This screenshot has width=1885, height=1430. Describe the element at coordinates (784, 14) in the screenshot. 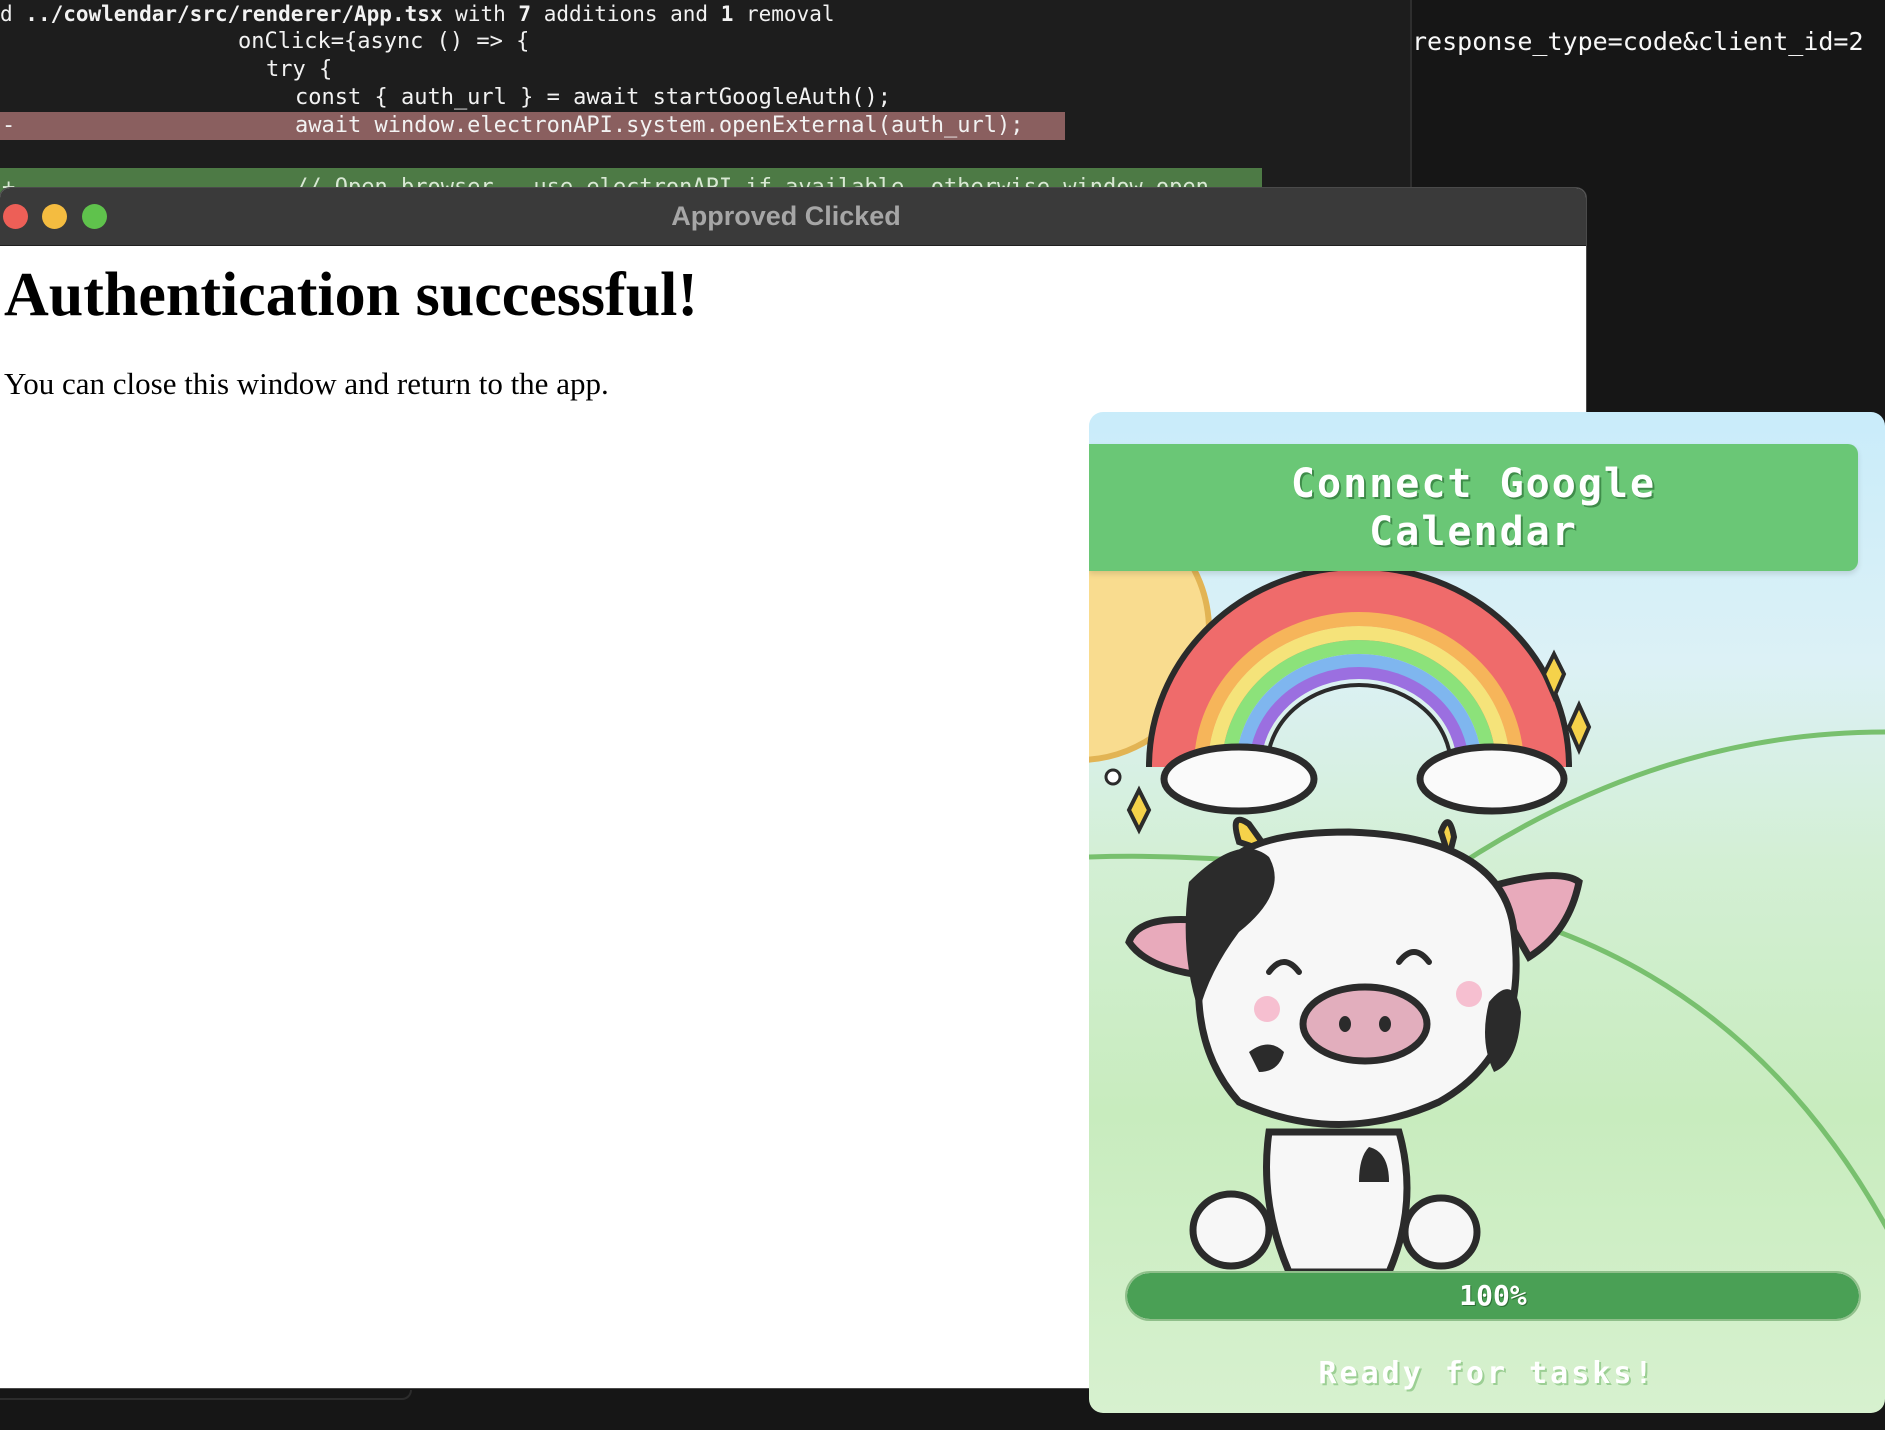

I see `diff-removals-label: removal` at that location.